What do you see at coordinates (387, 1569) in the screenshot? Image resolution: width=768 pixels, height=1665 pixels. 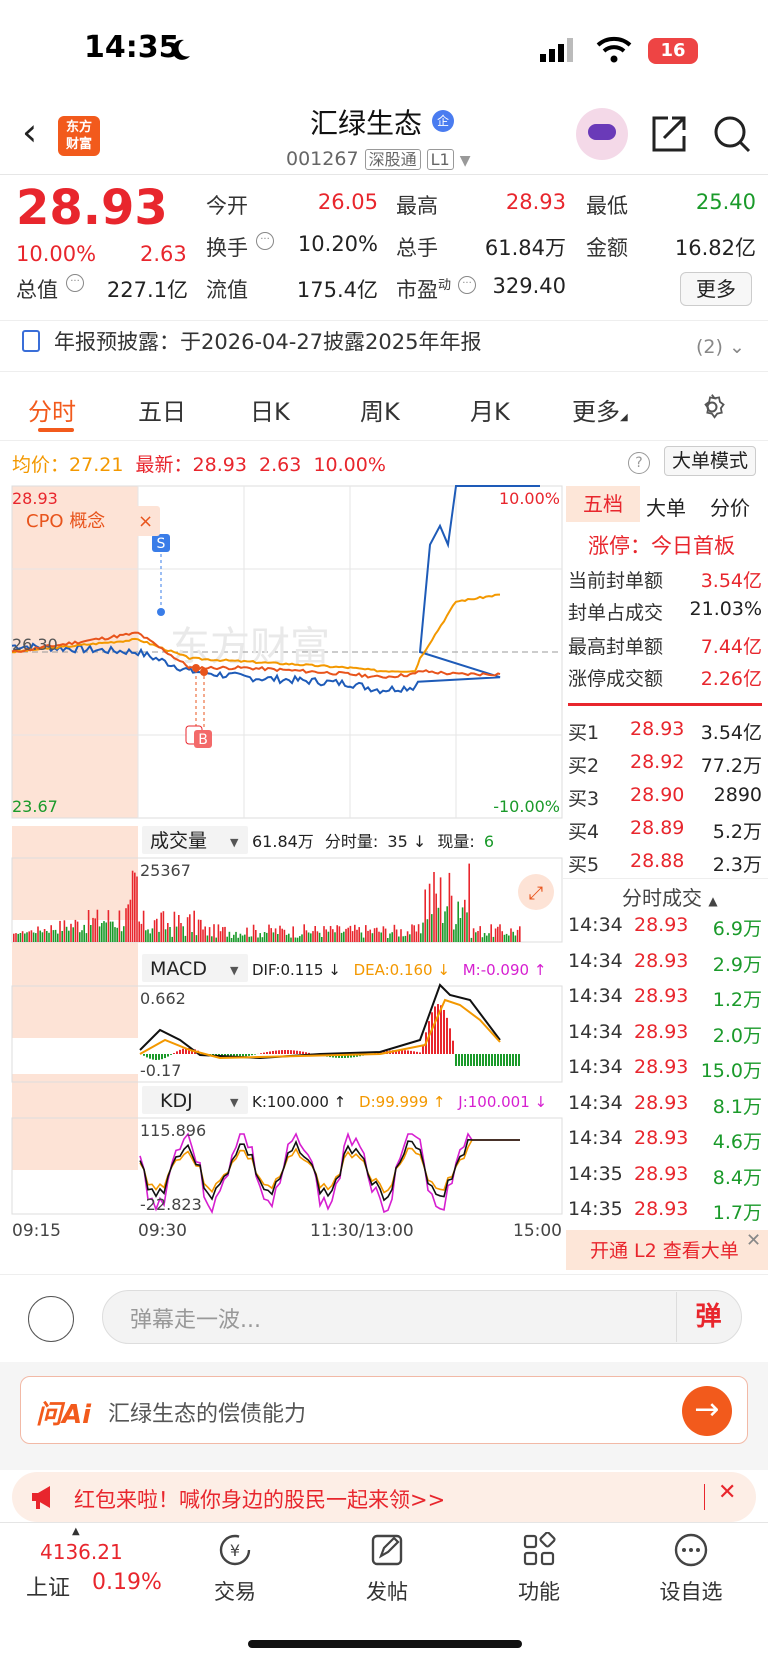 I see `nav-post: 发帖` at bounding box center [387, 1569].